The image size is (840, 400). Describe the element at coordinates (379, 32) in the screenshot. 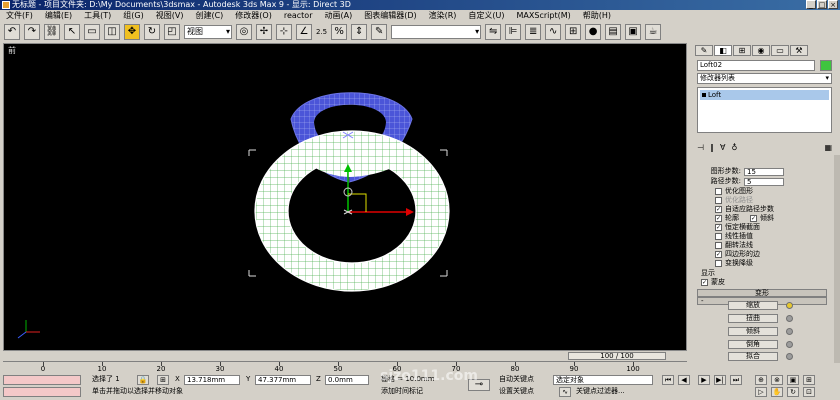

I see `named-selection-icon: ✎` at that location.